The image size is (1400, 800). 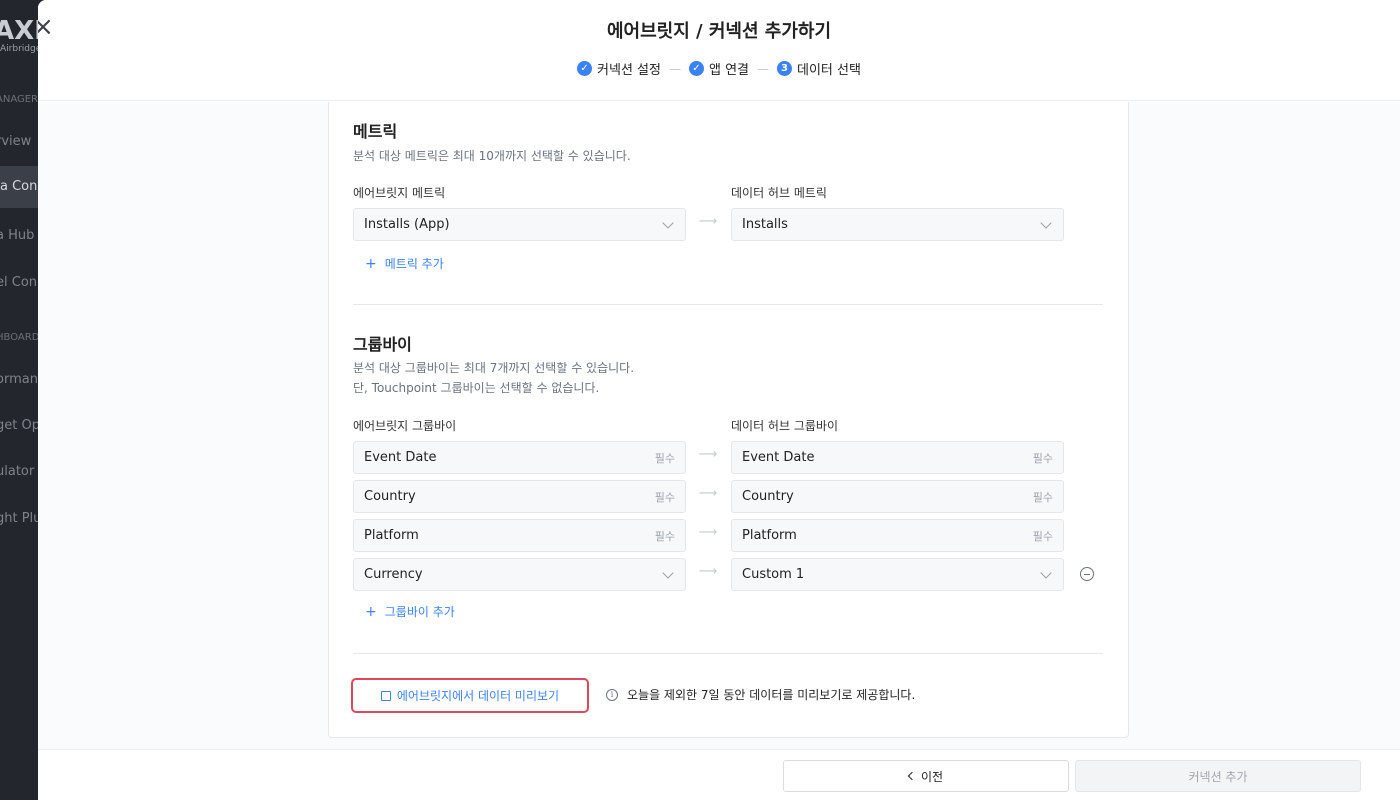 What do you see at coordinates (399, 193) in the screenshot?
I see `airbridge-metric-label: 에어브릿지 메트릭` at bounding box center [399, 193].